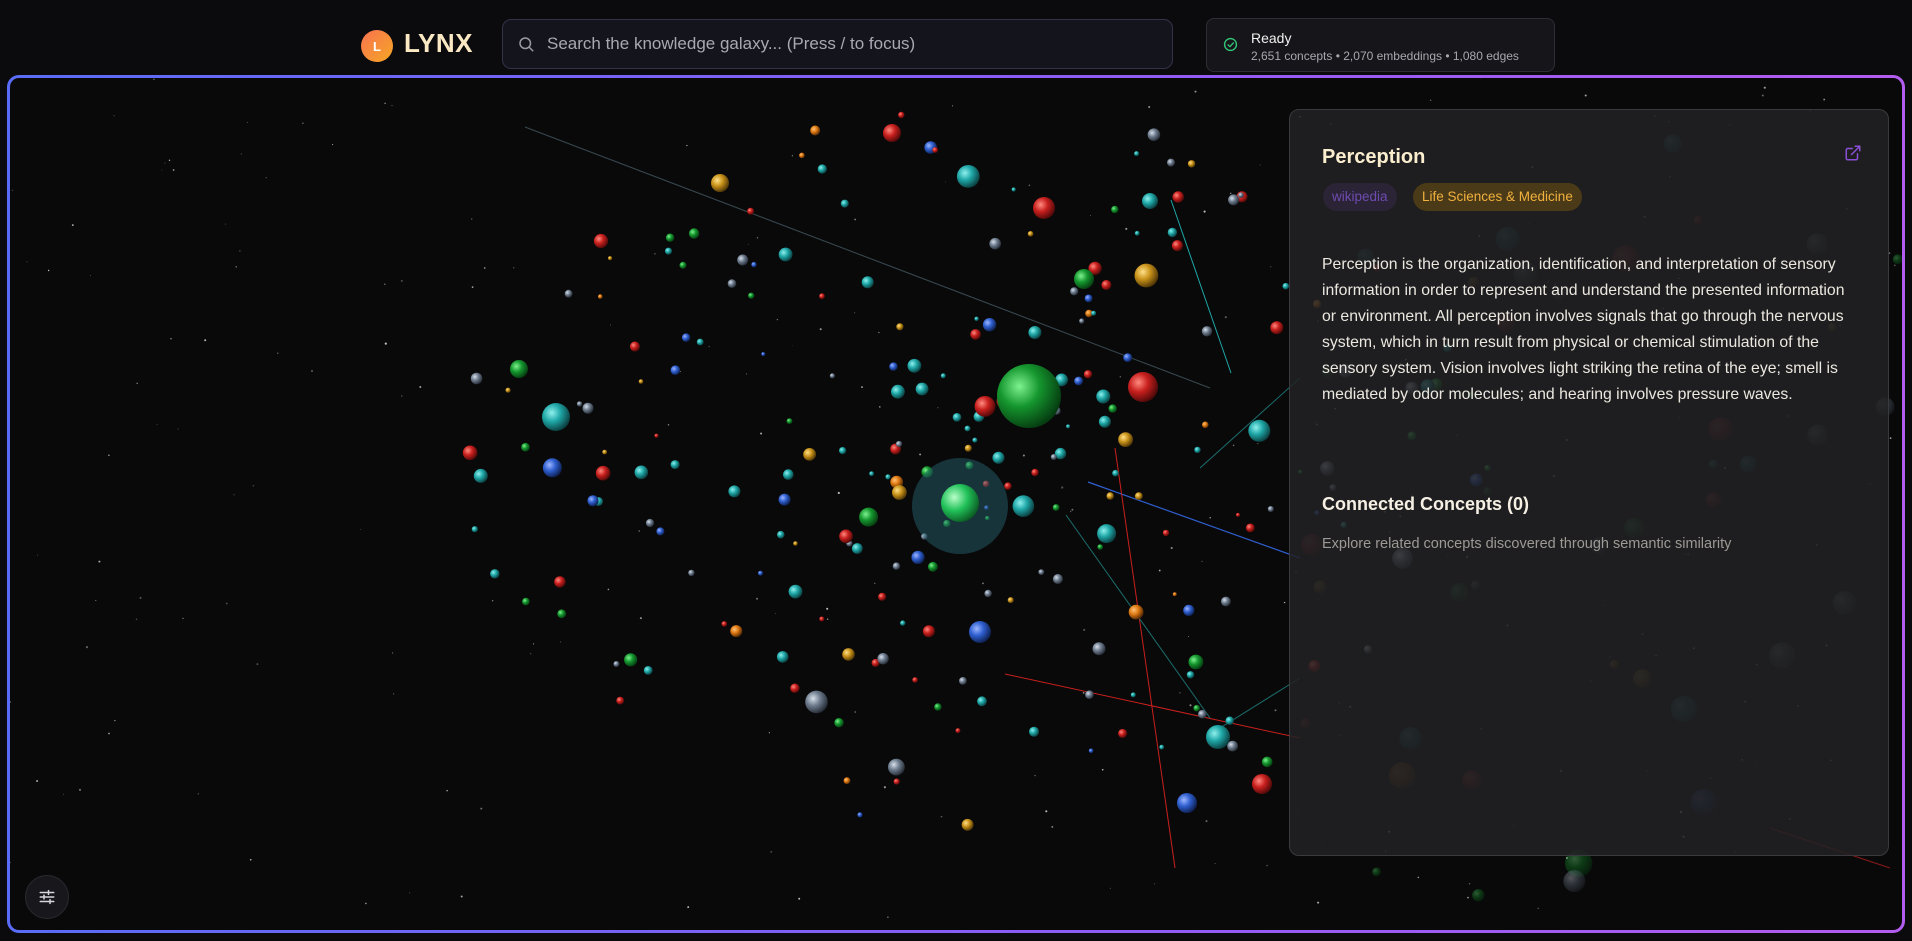 The width and height of the screenshot is (1912, 941). Describe the element at coordinates (47, 897) in the screenshot. I see `settings-button` at that location.